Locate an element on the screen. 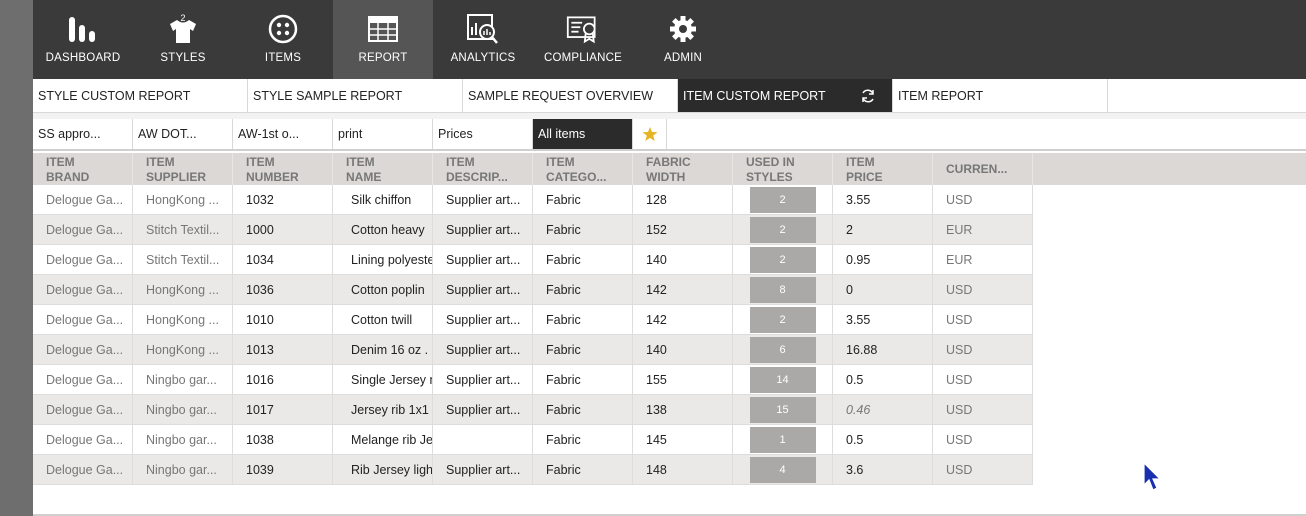 This screenshot has width=1306, height=516. cell-name: Jersey rib 1x1 is located at coordinates (383, 409).